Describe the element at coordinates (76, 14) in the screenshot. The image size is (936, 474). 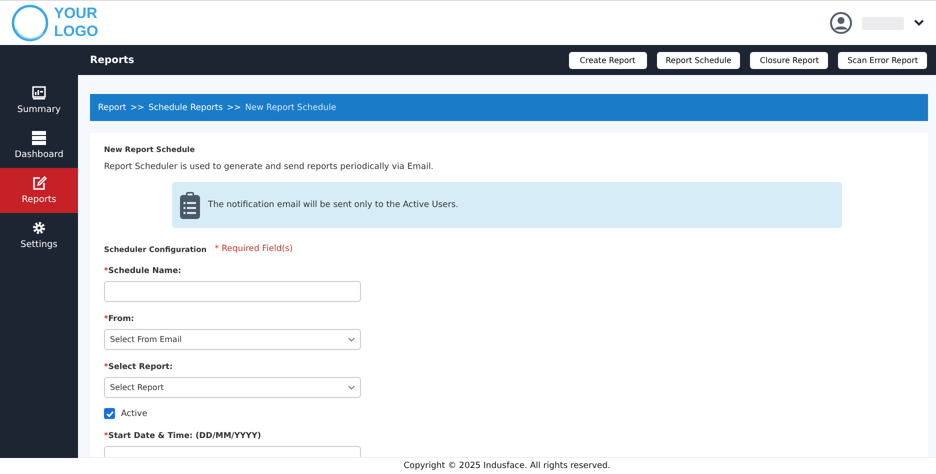
I see `logo-text: YOUR` at that location.